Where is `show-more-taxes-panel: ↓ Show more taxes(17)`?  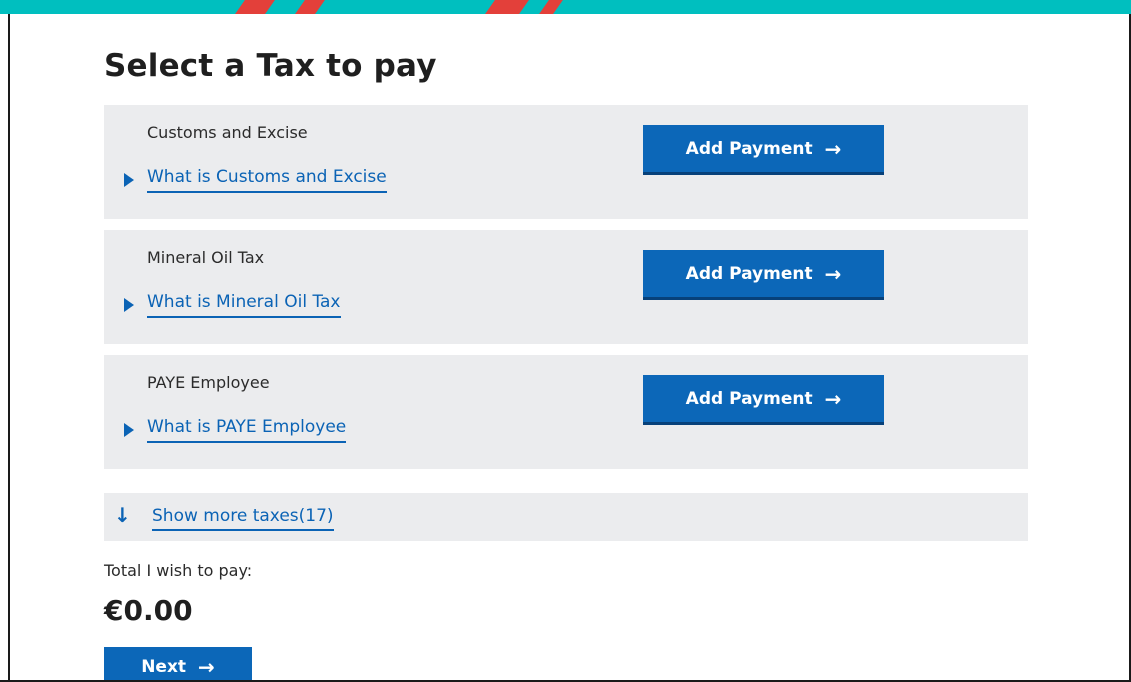
show-more-taxes-panel: ↓ Show more taxes(17) is located at coordinates (566, 517).